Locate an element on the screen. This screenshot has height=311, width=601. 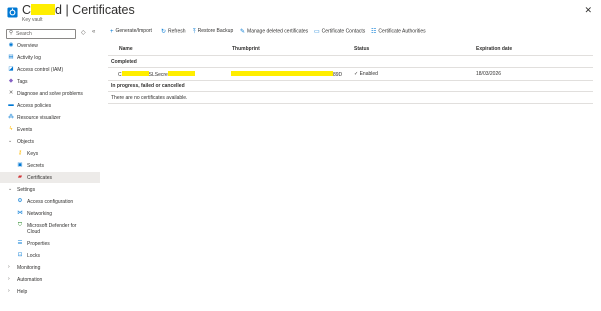
page-subtitle: Key vault is located at coordinates (32, 20).